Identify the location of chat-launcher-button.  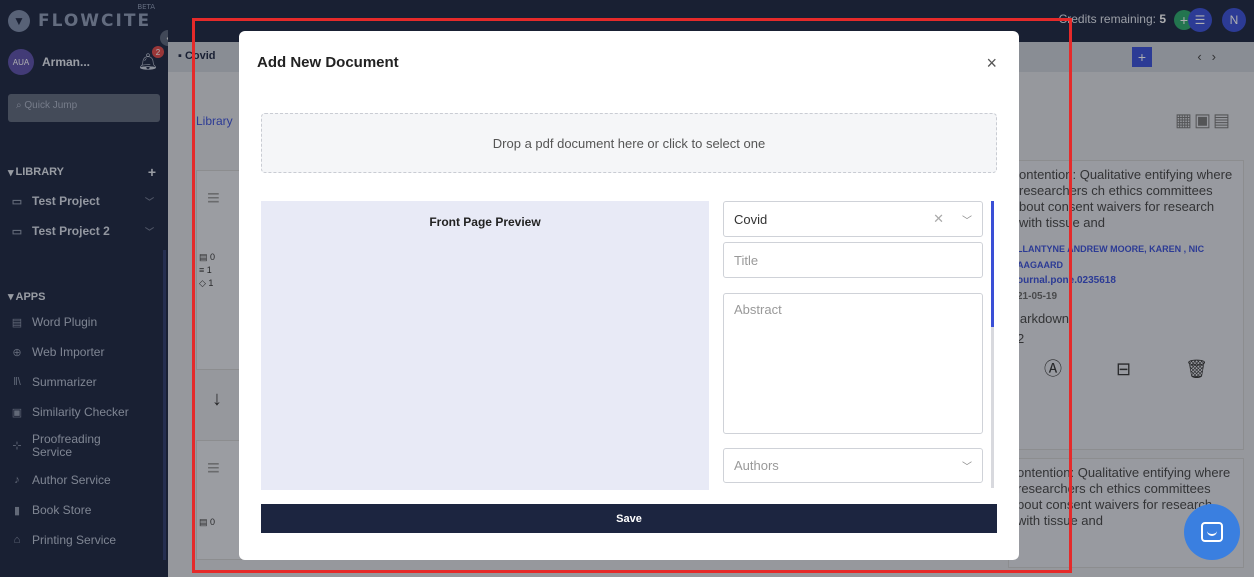
(1212, 532).